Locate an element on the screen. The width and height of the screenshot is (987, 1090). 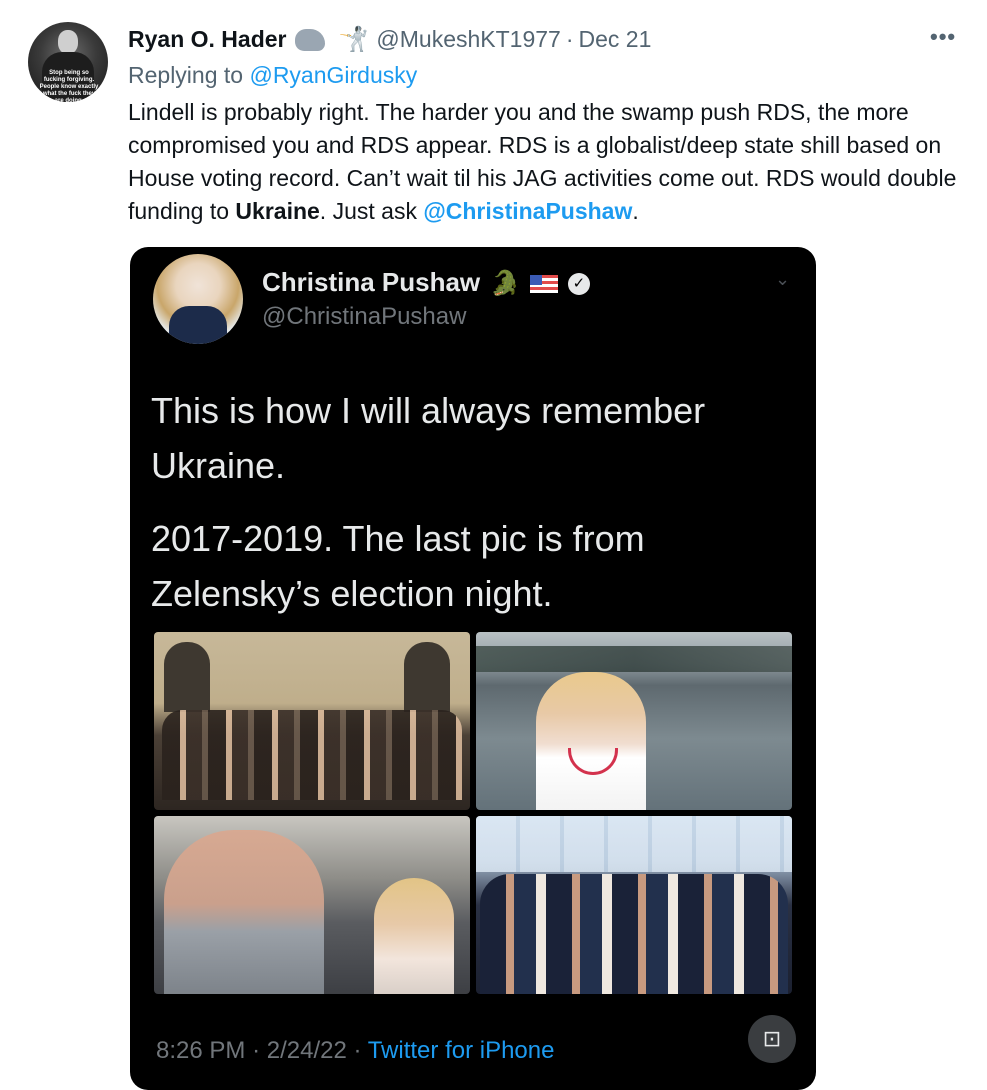
fencer-emoji-icon: 🤺 is located at coordinates (353, 39).